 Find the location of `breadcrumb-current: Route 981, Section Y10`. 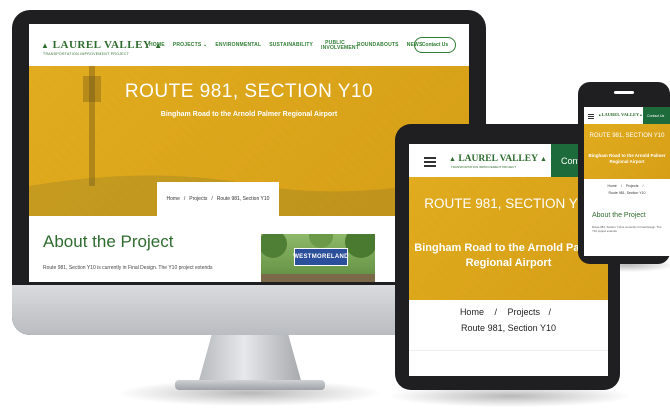

breadcrumb-current: Route 981, Section Y10 is located at coordinates (243, 199).